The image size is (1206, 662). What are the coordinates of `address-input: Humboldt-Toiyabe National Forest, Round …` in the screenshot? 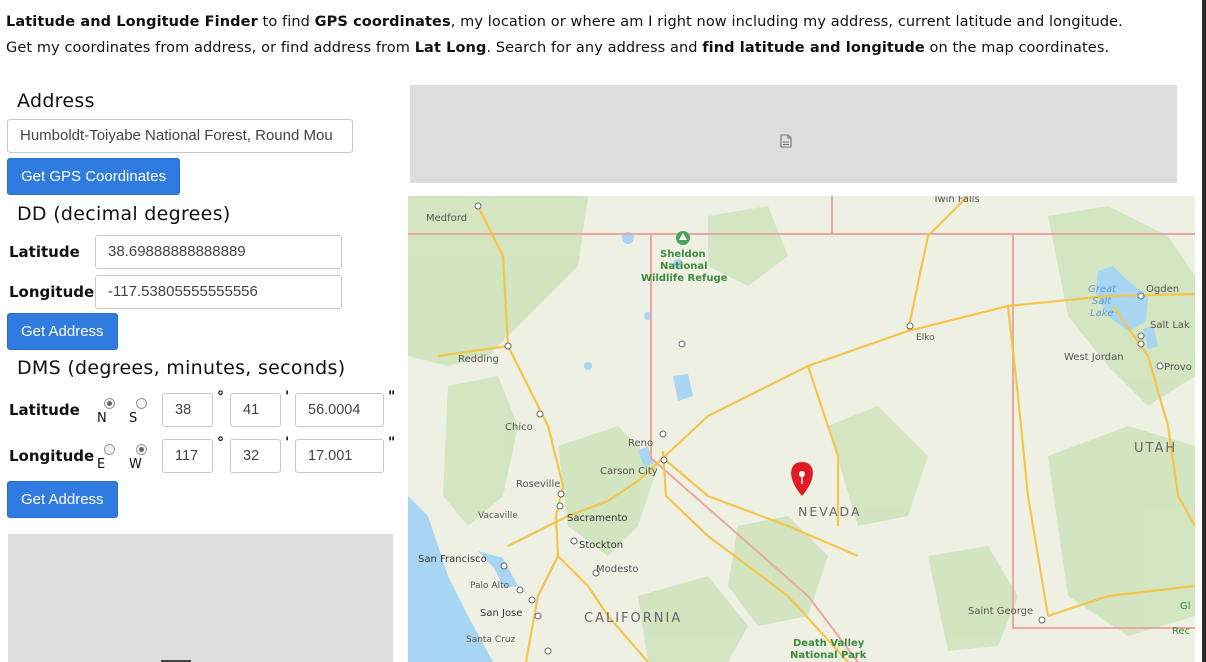 It's located at (180, 136).